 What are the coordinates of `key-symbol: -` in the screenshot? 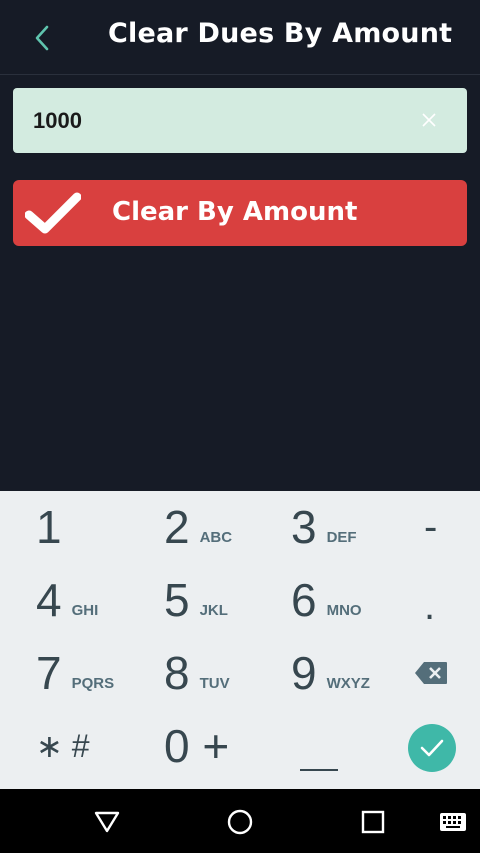 It's located at (431, 527).